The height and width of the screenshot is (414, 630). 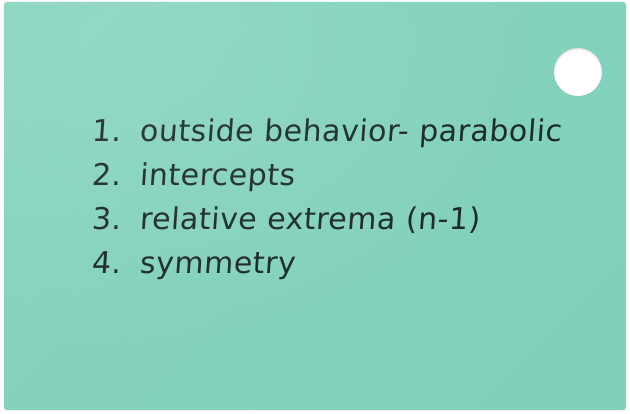 I want to click on list-item: 4. symmetry, so click(x=327, y=264).